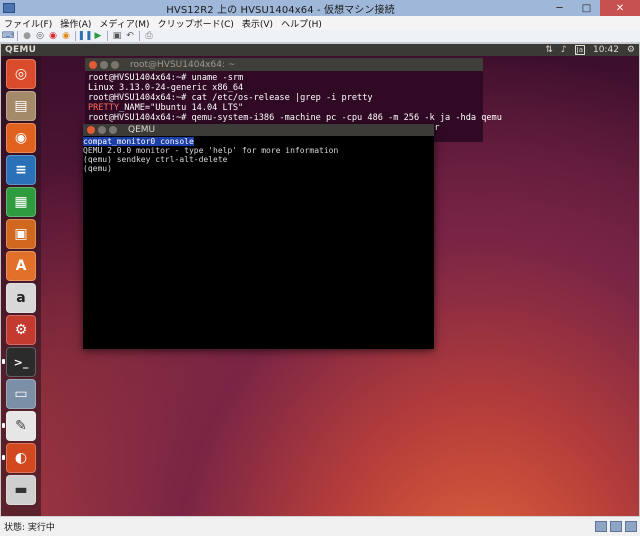 Image resolution: width=640 pixels, height=536 pixels. What do you see at coordinates (117, 36) in the screenshot?
I see `checkpoint-icon: ▣` at bounding box center [117, 36].